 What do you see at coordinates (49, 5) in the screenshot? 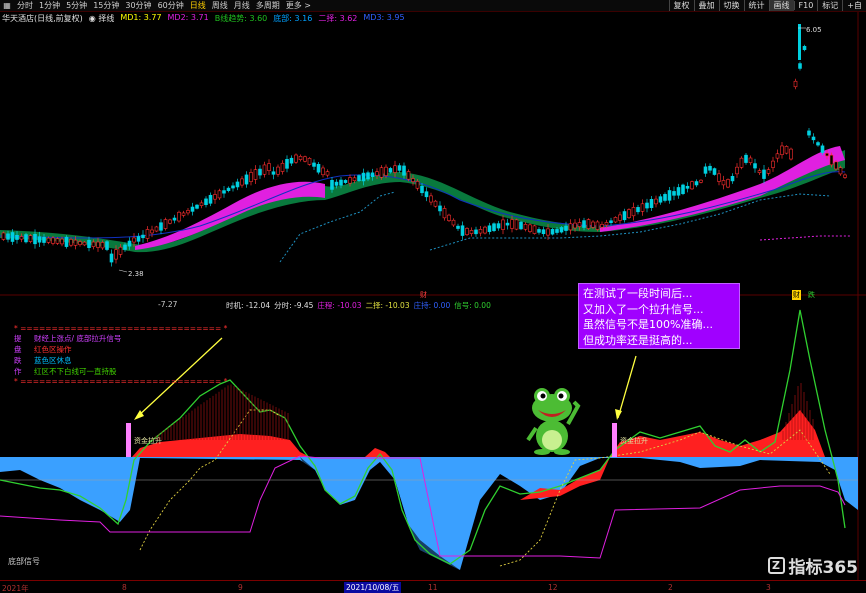
I see `period-tab: 1分钟` at bounding box center [49, 5].